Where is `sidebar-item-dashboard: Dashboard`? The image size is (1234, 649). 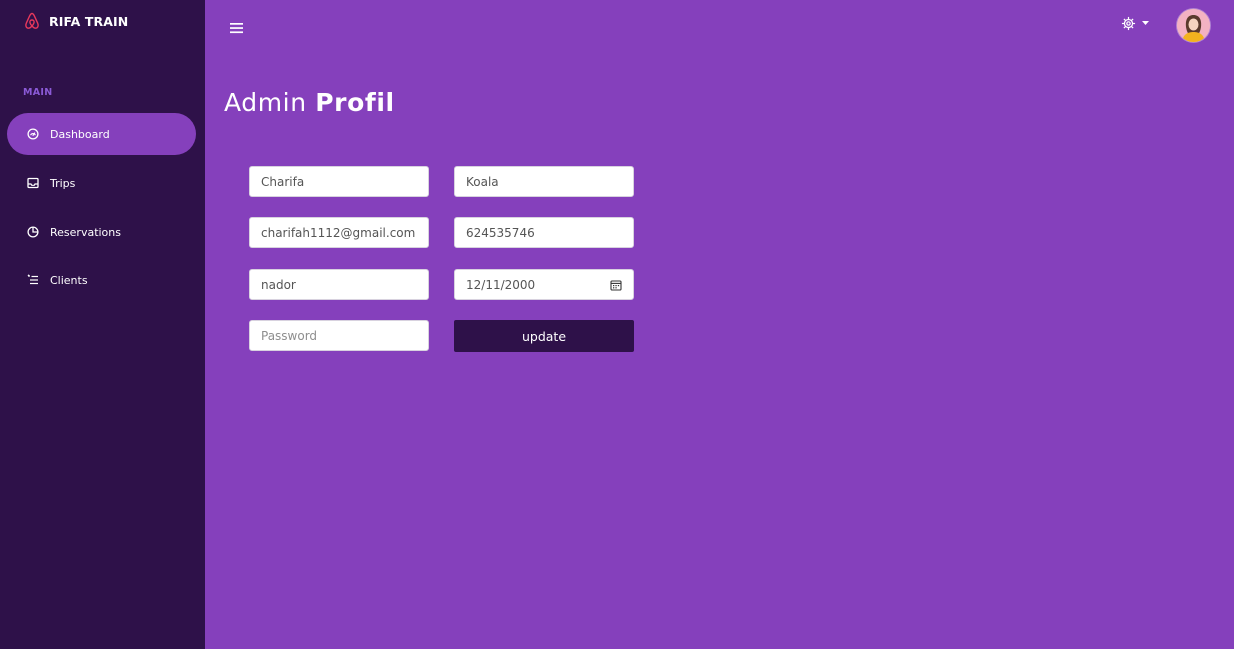 sidebar-item-dashboard: Dashboard is located at coordinates (101, 134).